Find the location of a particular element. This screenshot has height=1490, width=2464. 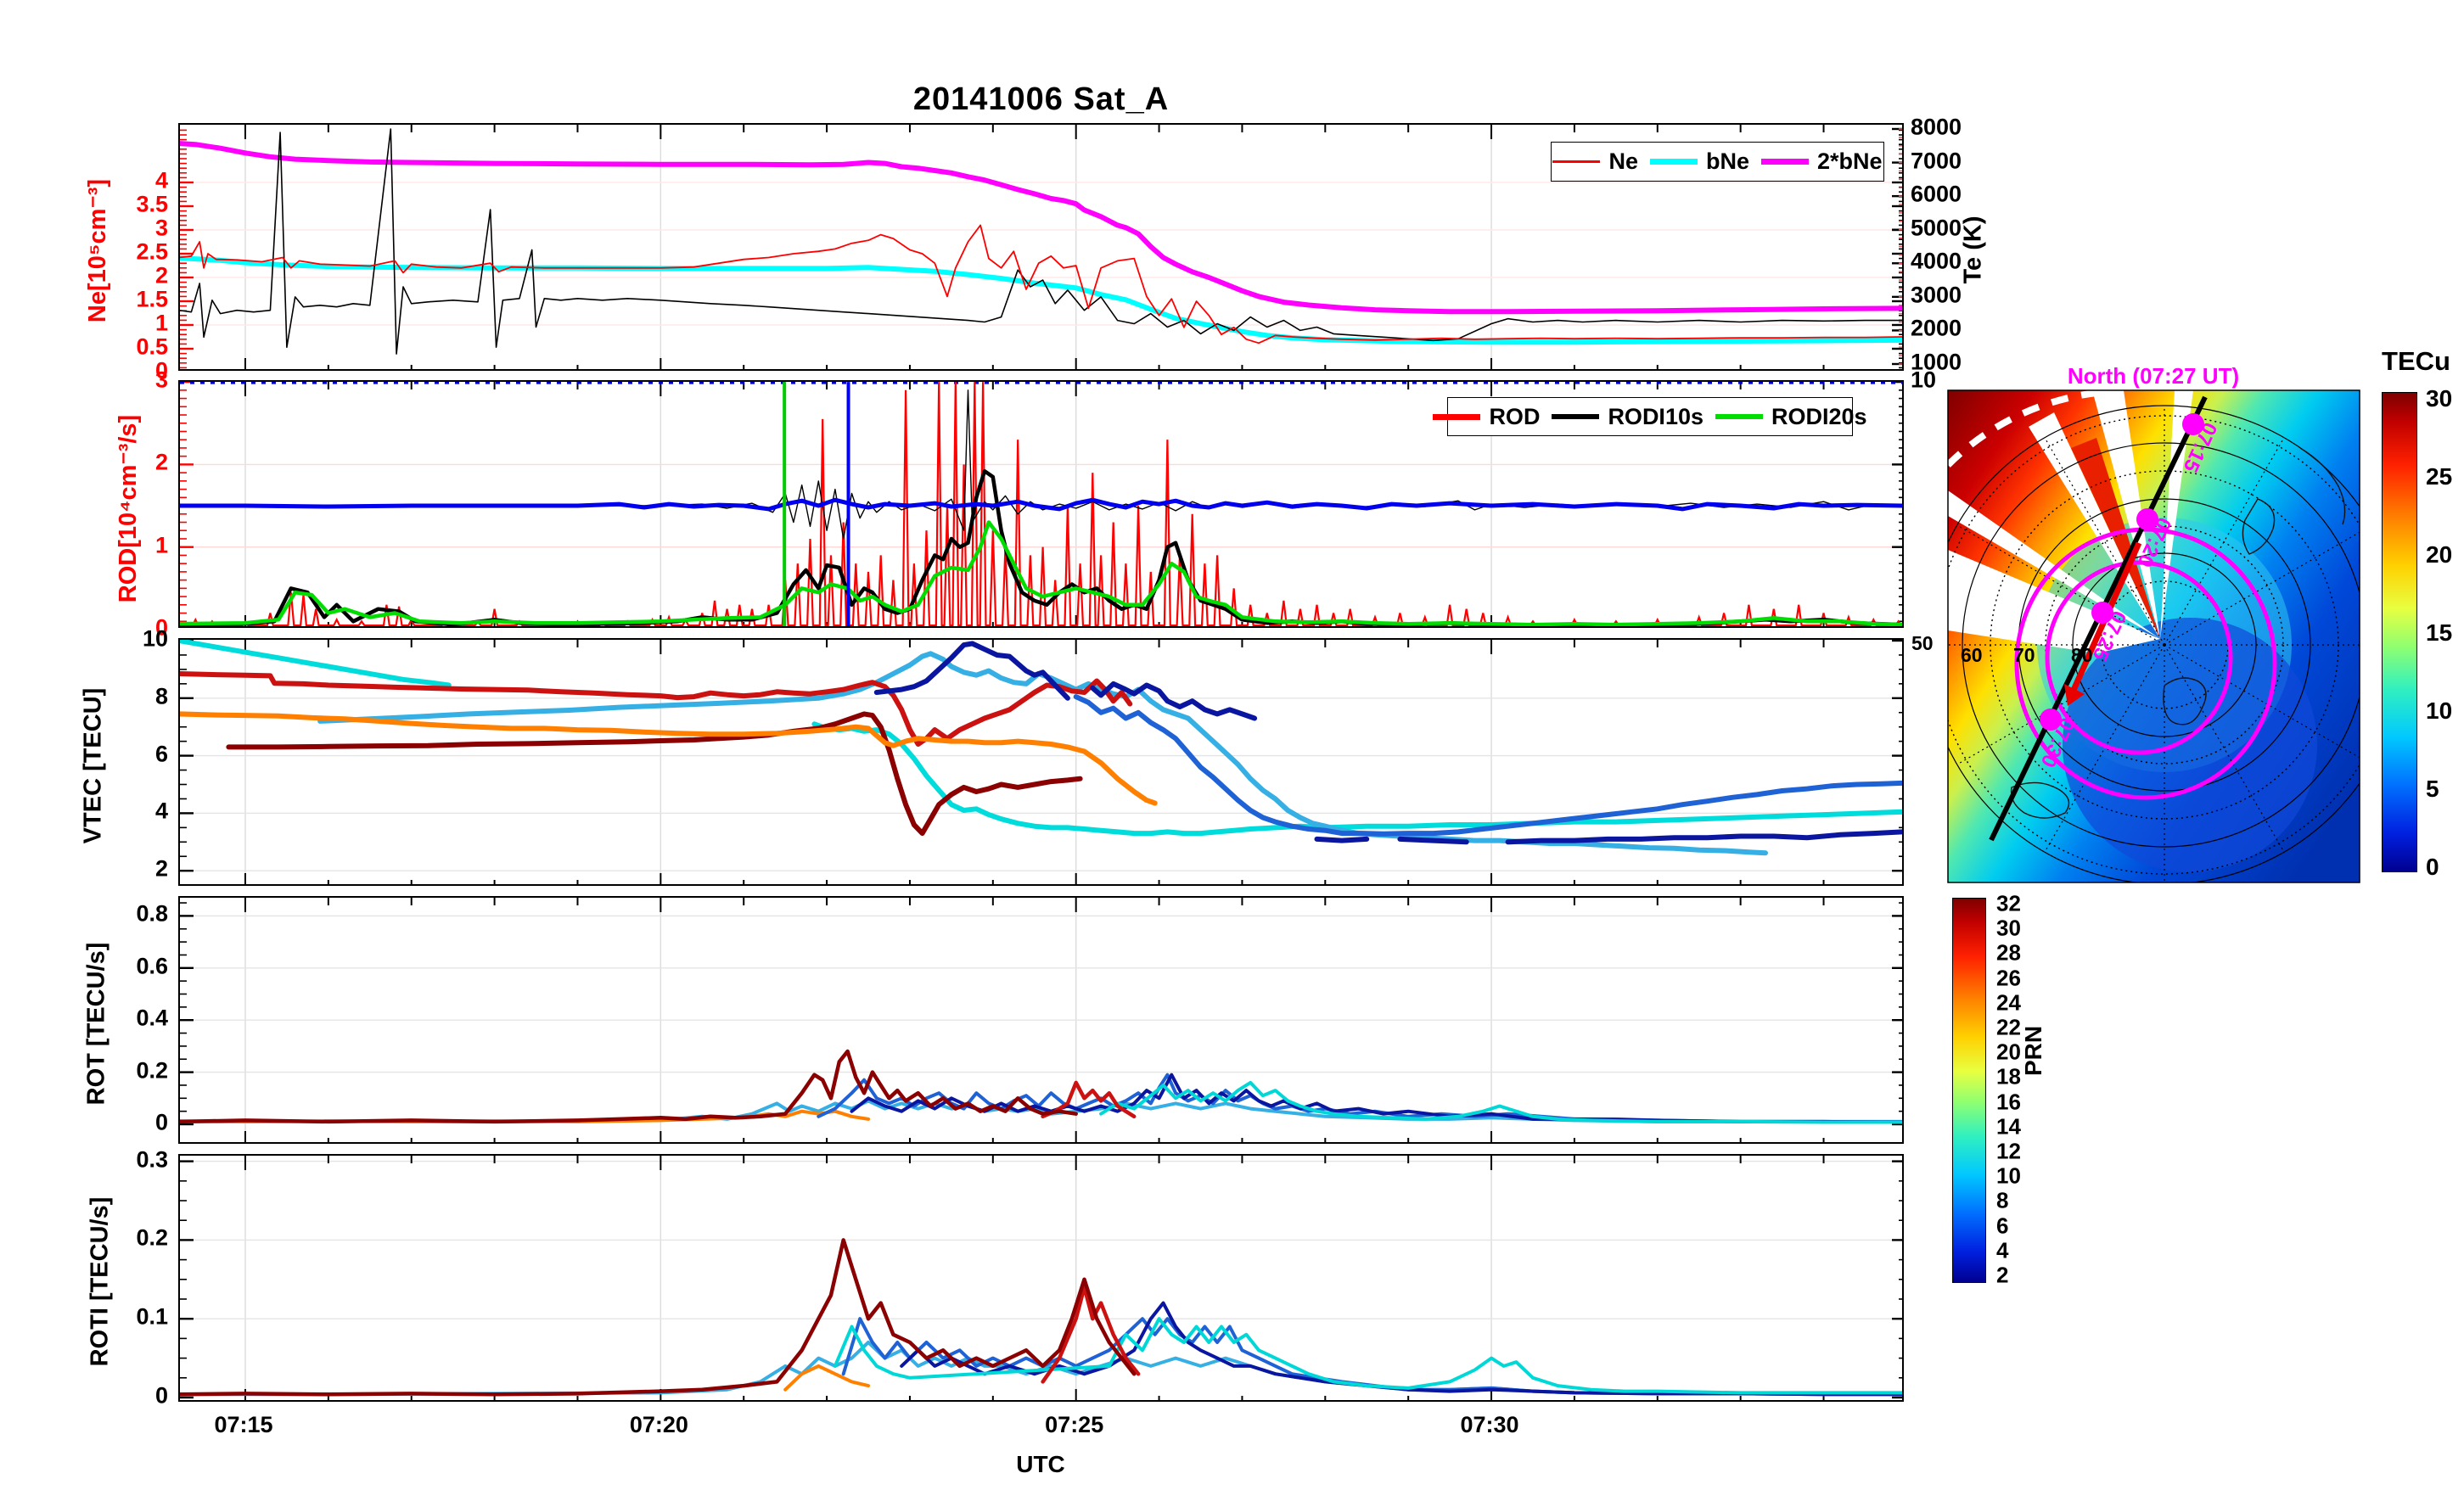

roti-ytick: 0 is located at coordinates (161, 1395).